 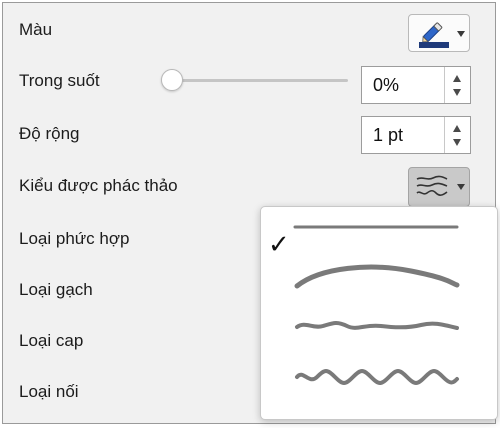 What do you see at coordinates (416, 85) in the screenshot?
I see `transparency-stepper: 0%` at bounding box center [416, 85].